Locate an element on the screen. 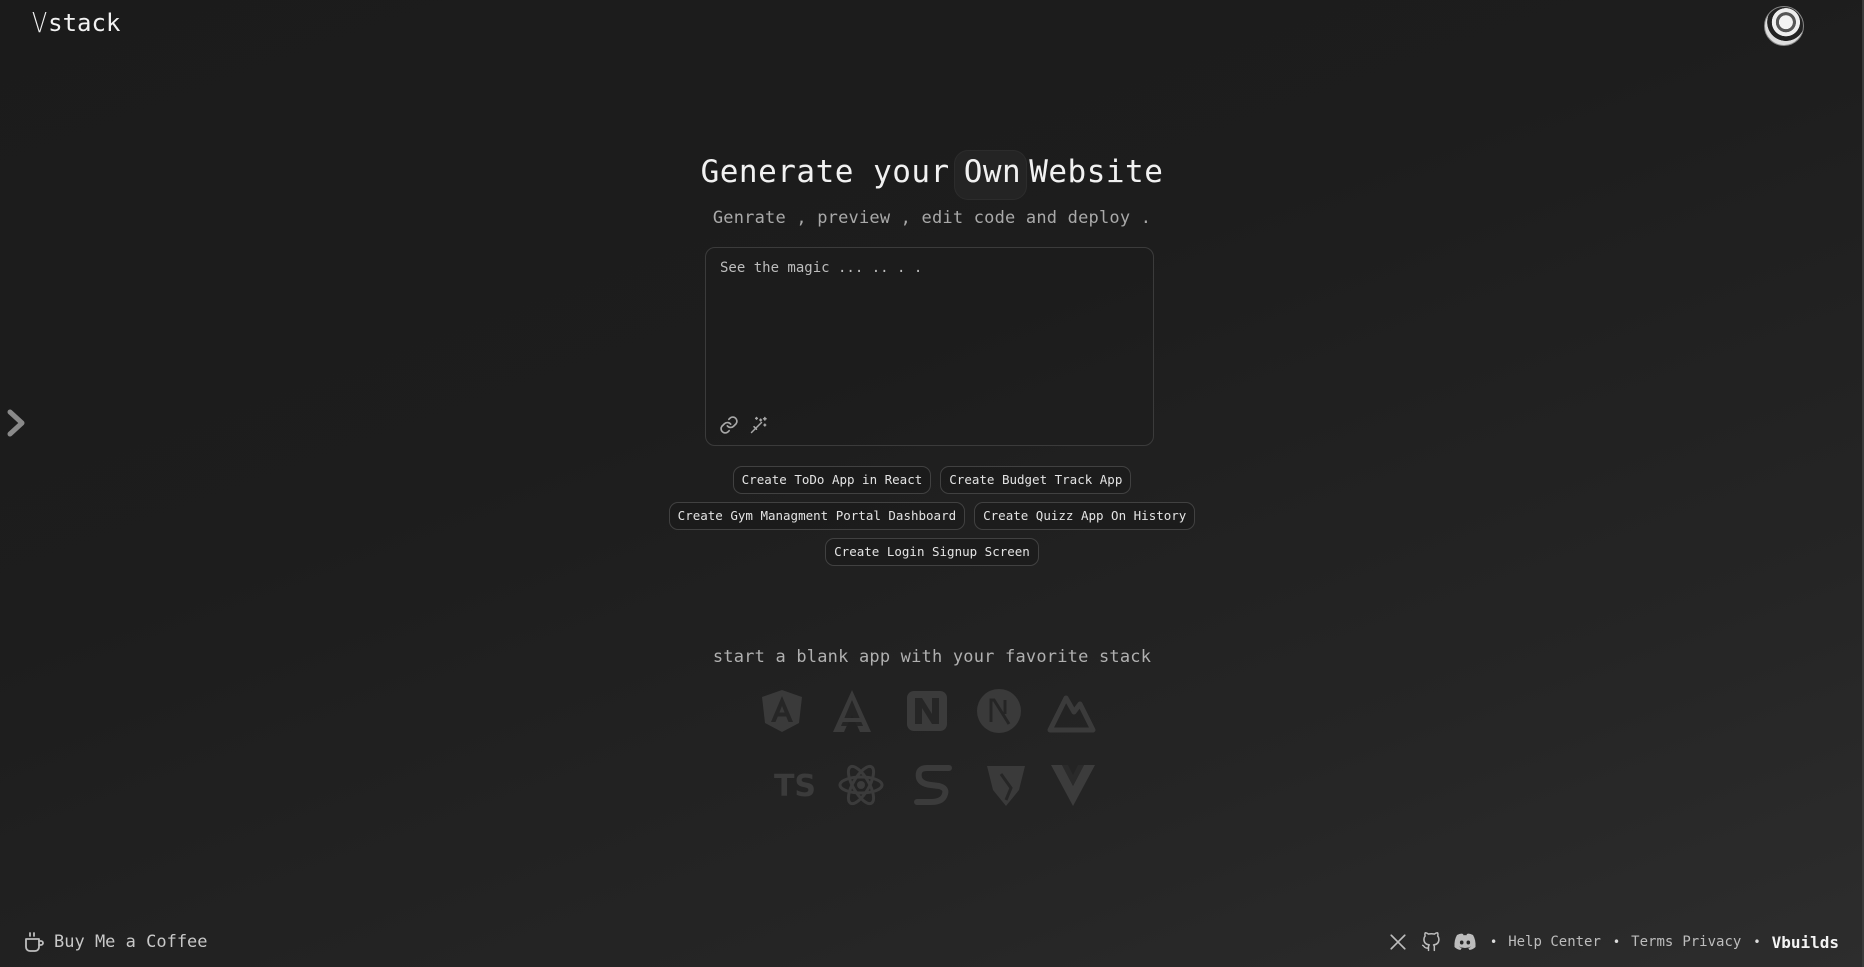 The image size is (1864, 967). discord-link is located at coordinates (1465, 942).